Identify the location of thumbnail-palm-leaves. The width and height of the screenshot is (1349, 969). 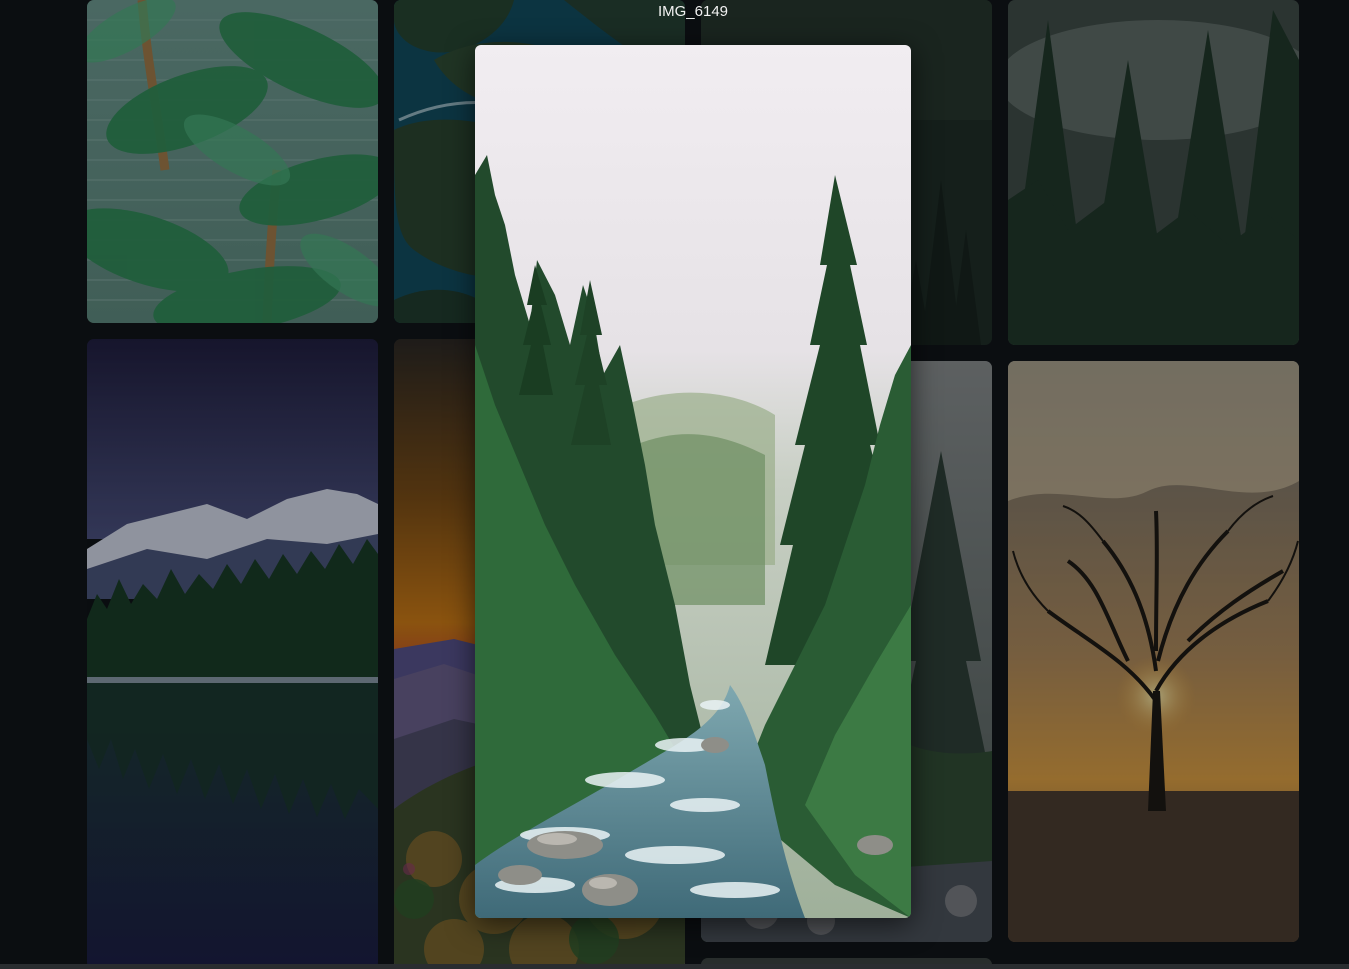
(232, 161).